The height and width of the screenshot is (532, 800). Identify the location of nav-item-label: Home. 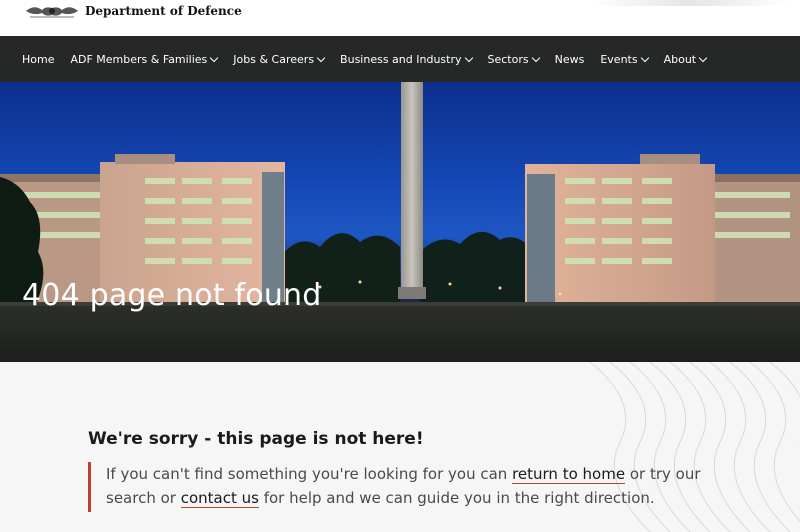
(38, 59).